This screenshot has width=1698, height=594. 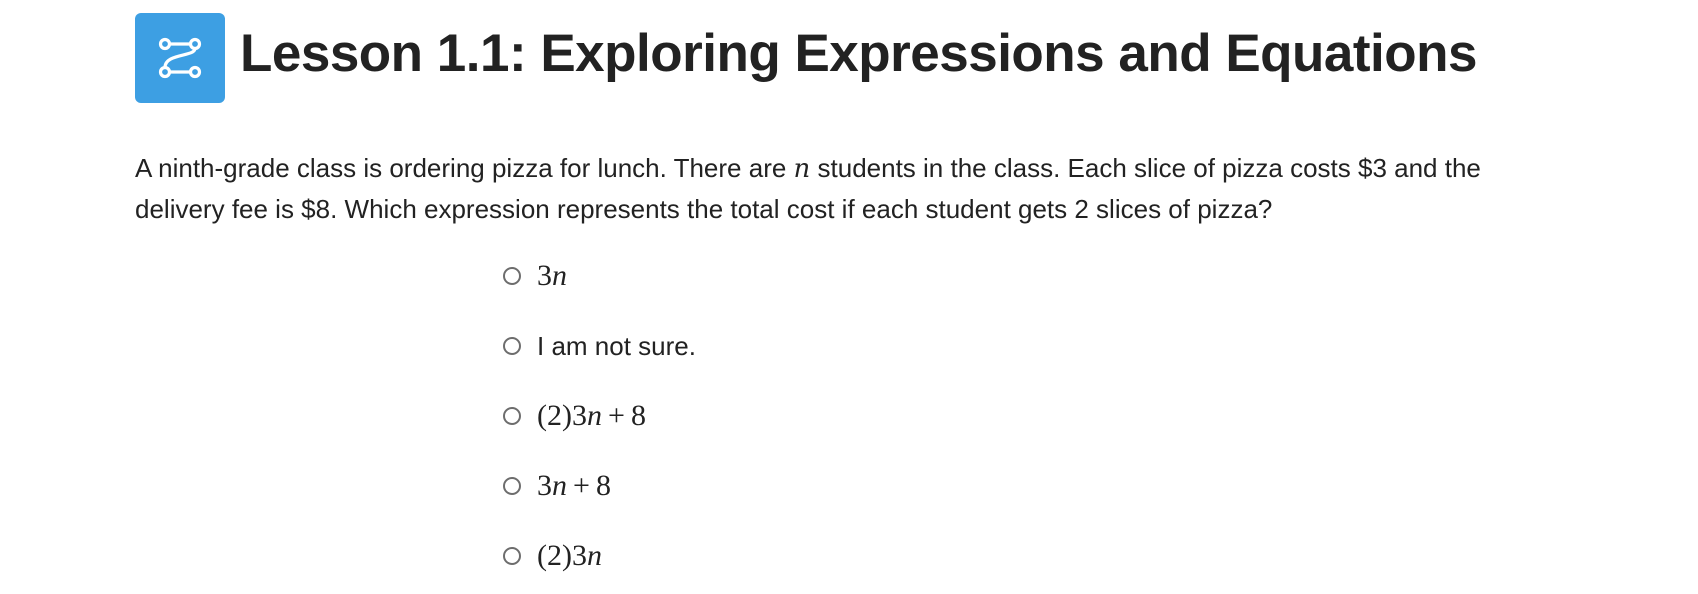 I want to click on option-label: (2)3n, so click(x=569, y=556).